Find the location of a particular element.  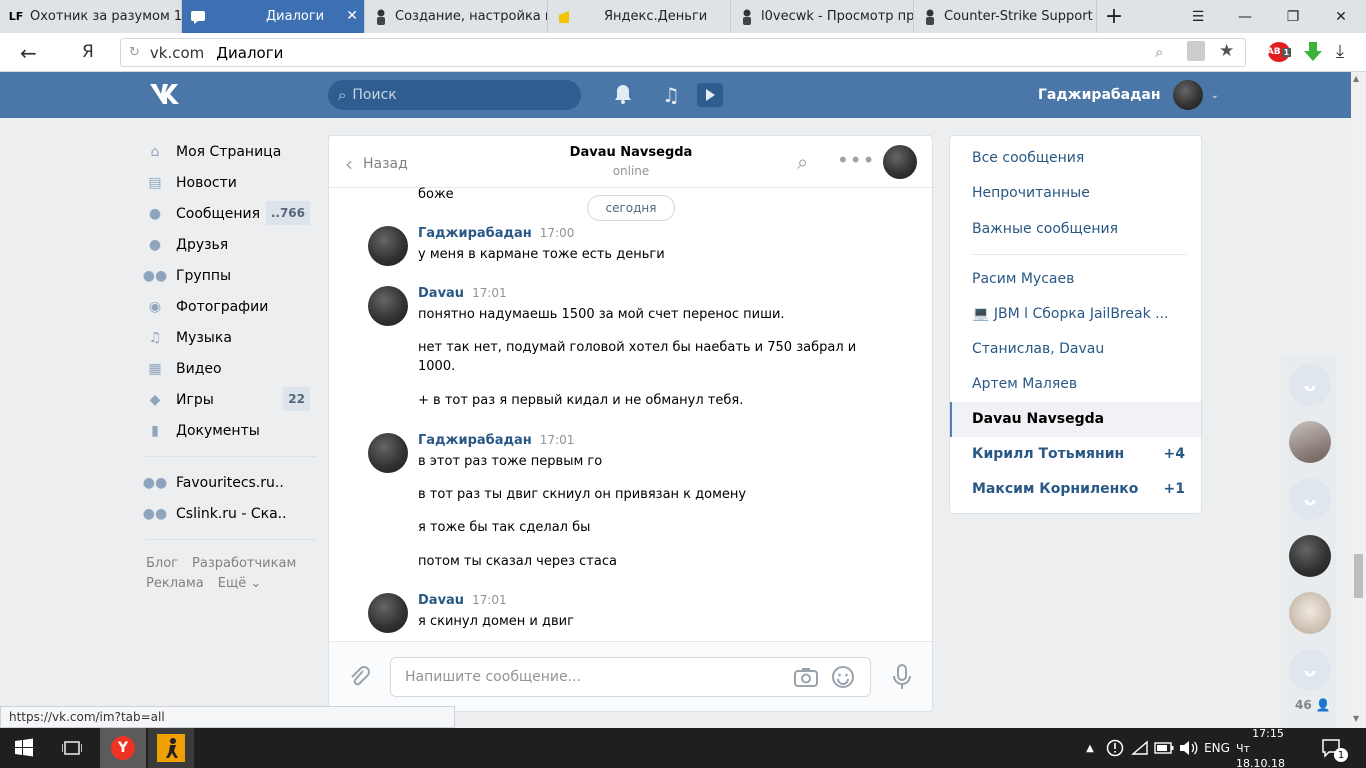

filter-link: Непрочитанные is located at coordinates (1031, 193).